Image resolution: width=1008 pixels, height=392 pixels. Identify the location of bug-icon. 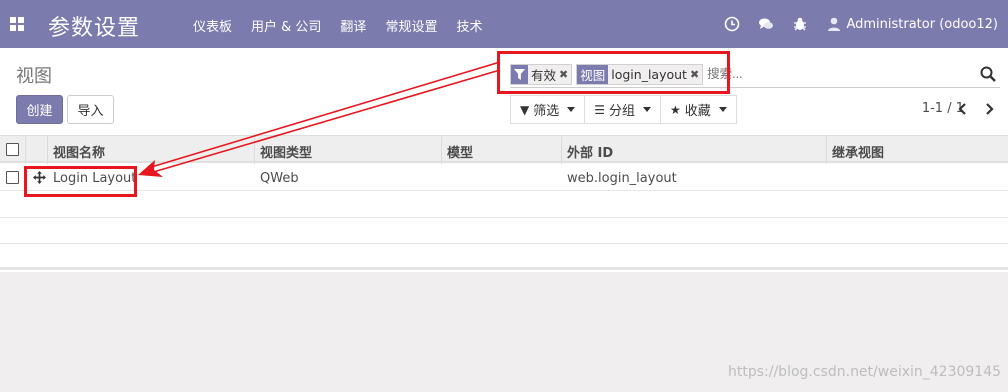
(800, 24).